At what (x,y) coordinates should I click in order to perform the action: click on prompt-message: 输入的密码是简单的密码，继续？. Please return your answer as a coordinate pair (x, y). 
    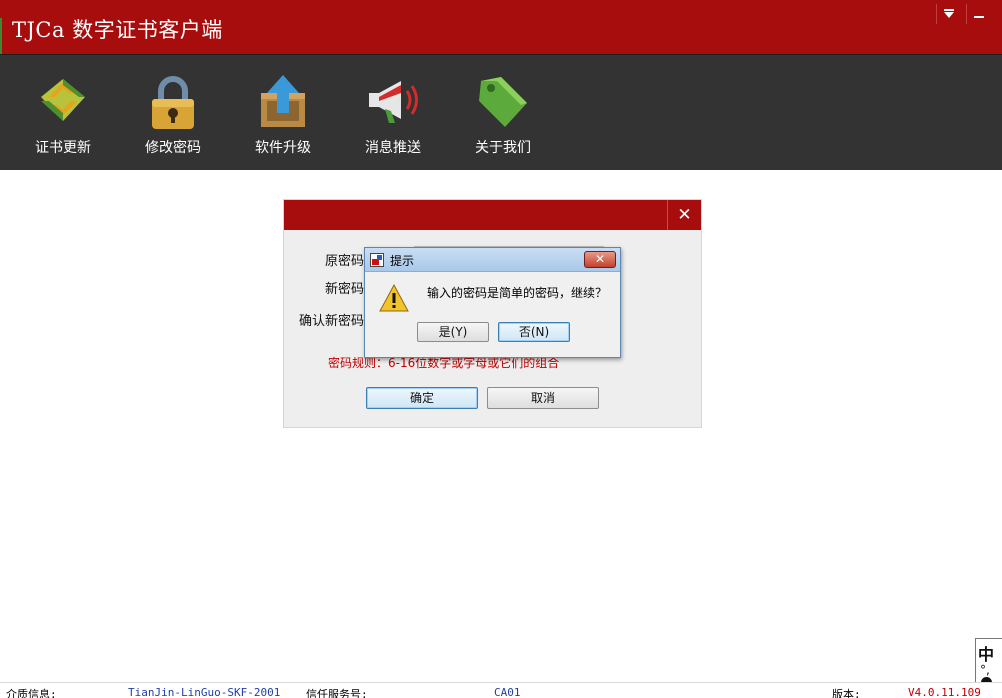
    Looking at the image, I should click on (517, 293).